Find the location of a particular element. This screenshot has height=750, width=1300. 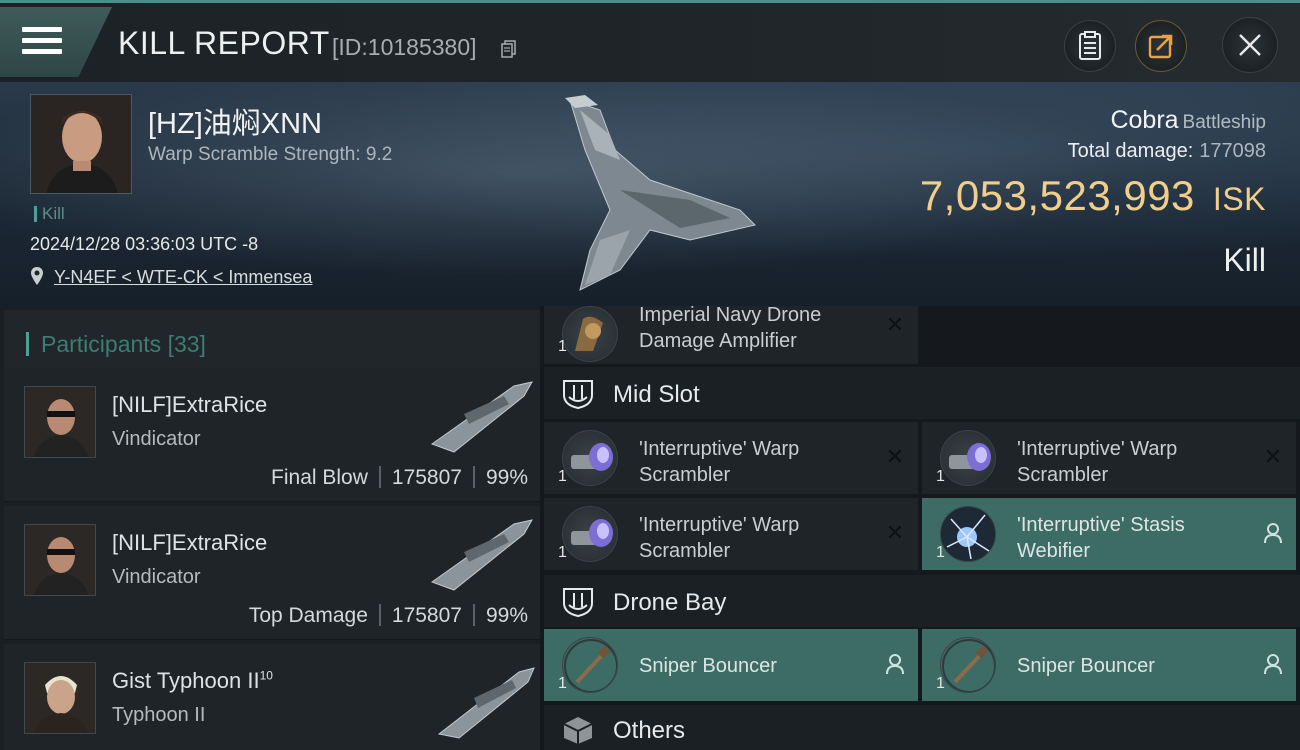

participants-label: Participants is located at coordinates (101, 344).